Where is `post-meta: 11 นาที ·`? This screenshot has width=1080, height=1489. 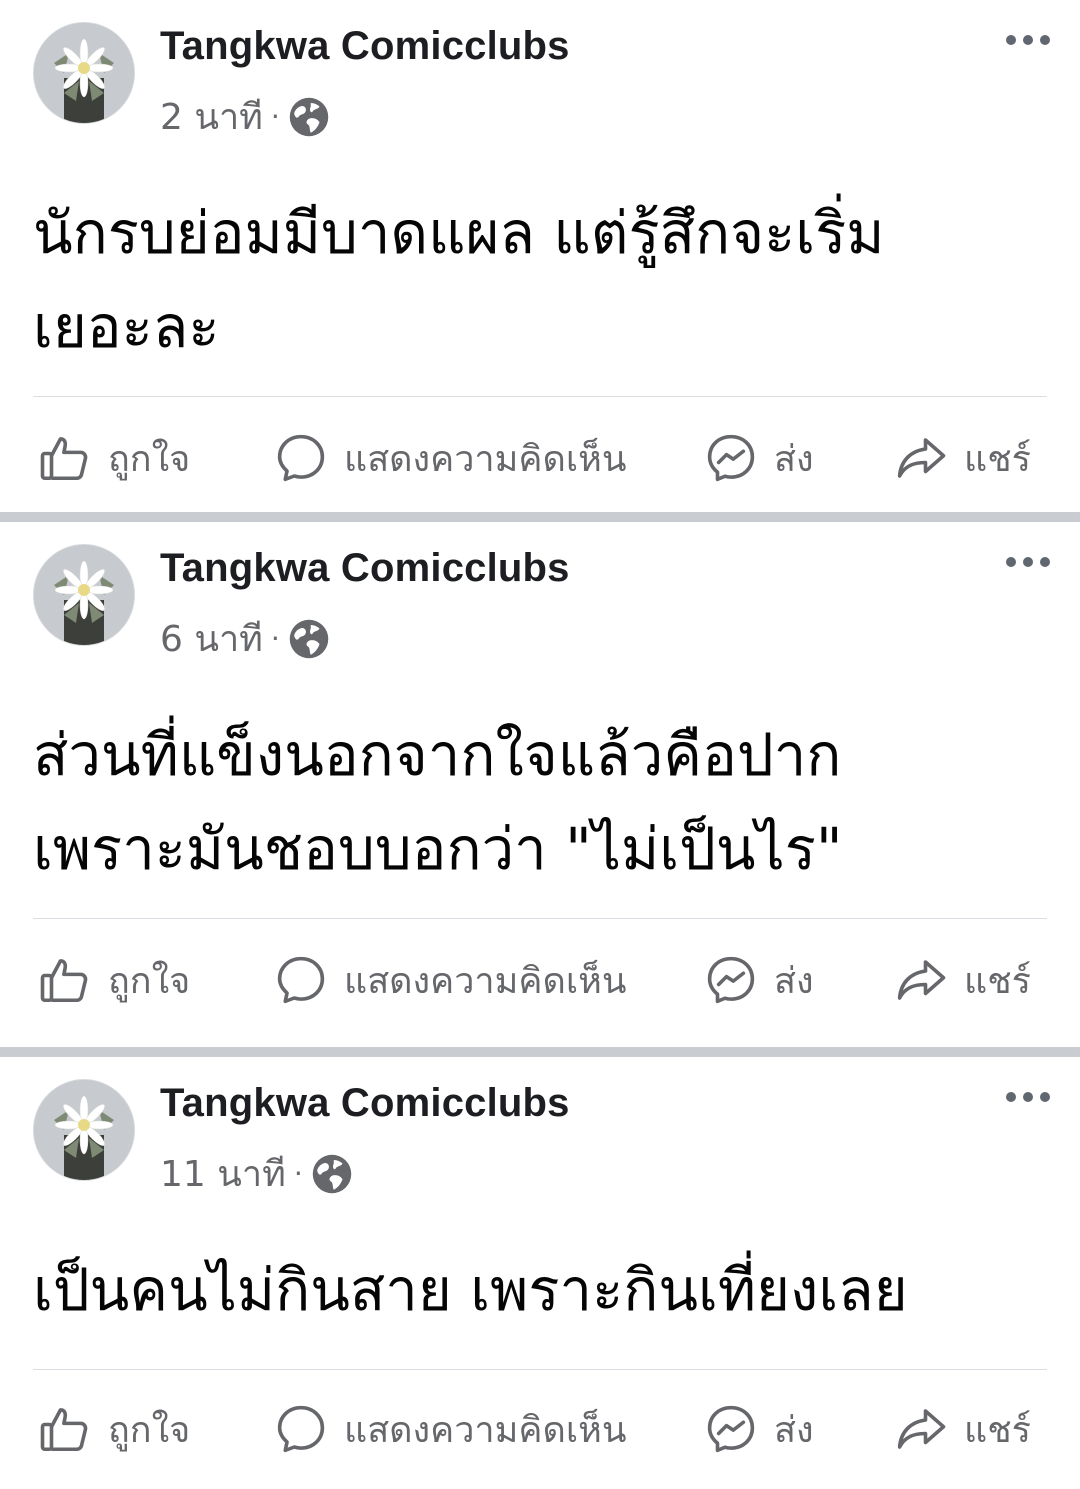
post-meta: 11 นาที · is located at coordinates (256, 1173).